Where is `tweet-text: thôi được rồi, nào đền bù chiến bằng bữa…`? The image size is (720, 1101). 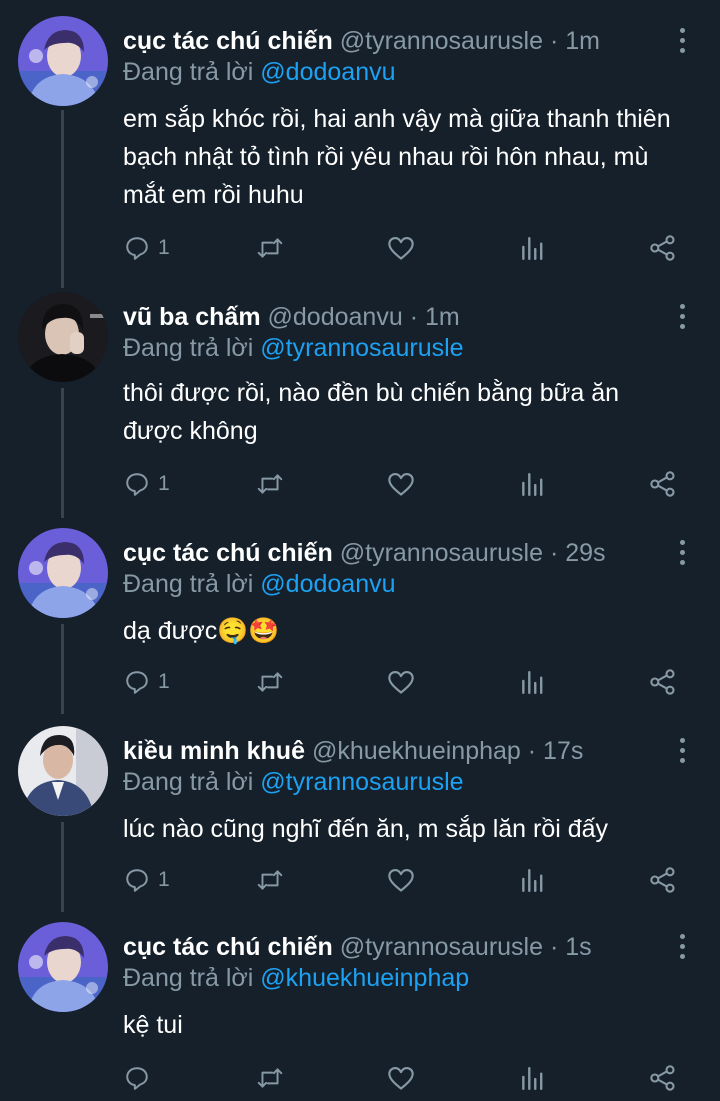 tweet-text: thôi được rồi, nào đền bù chiến bằng bữa… is located at coordinates (371, 412).